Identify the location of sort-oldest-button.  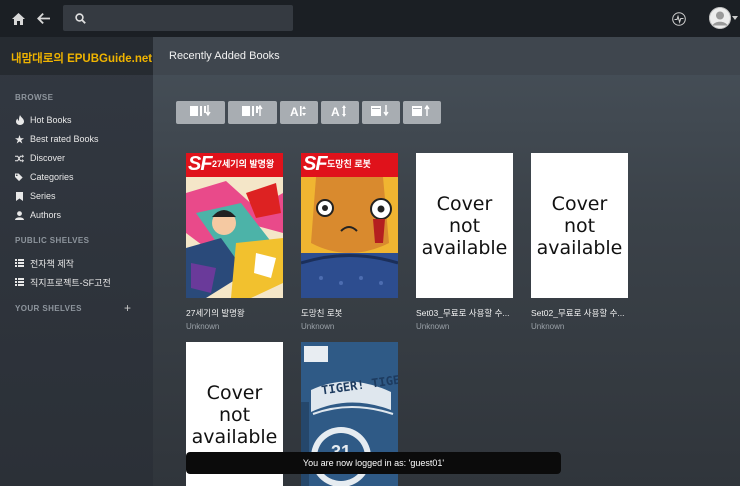
(252, 112).